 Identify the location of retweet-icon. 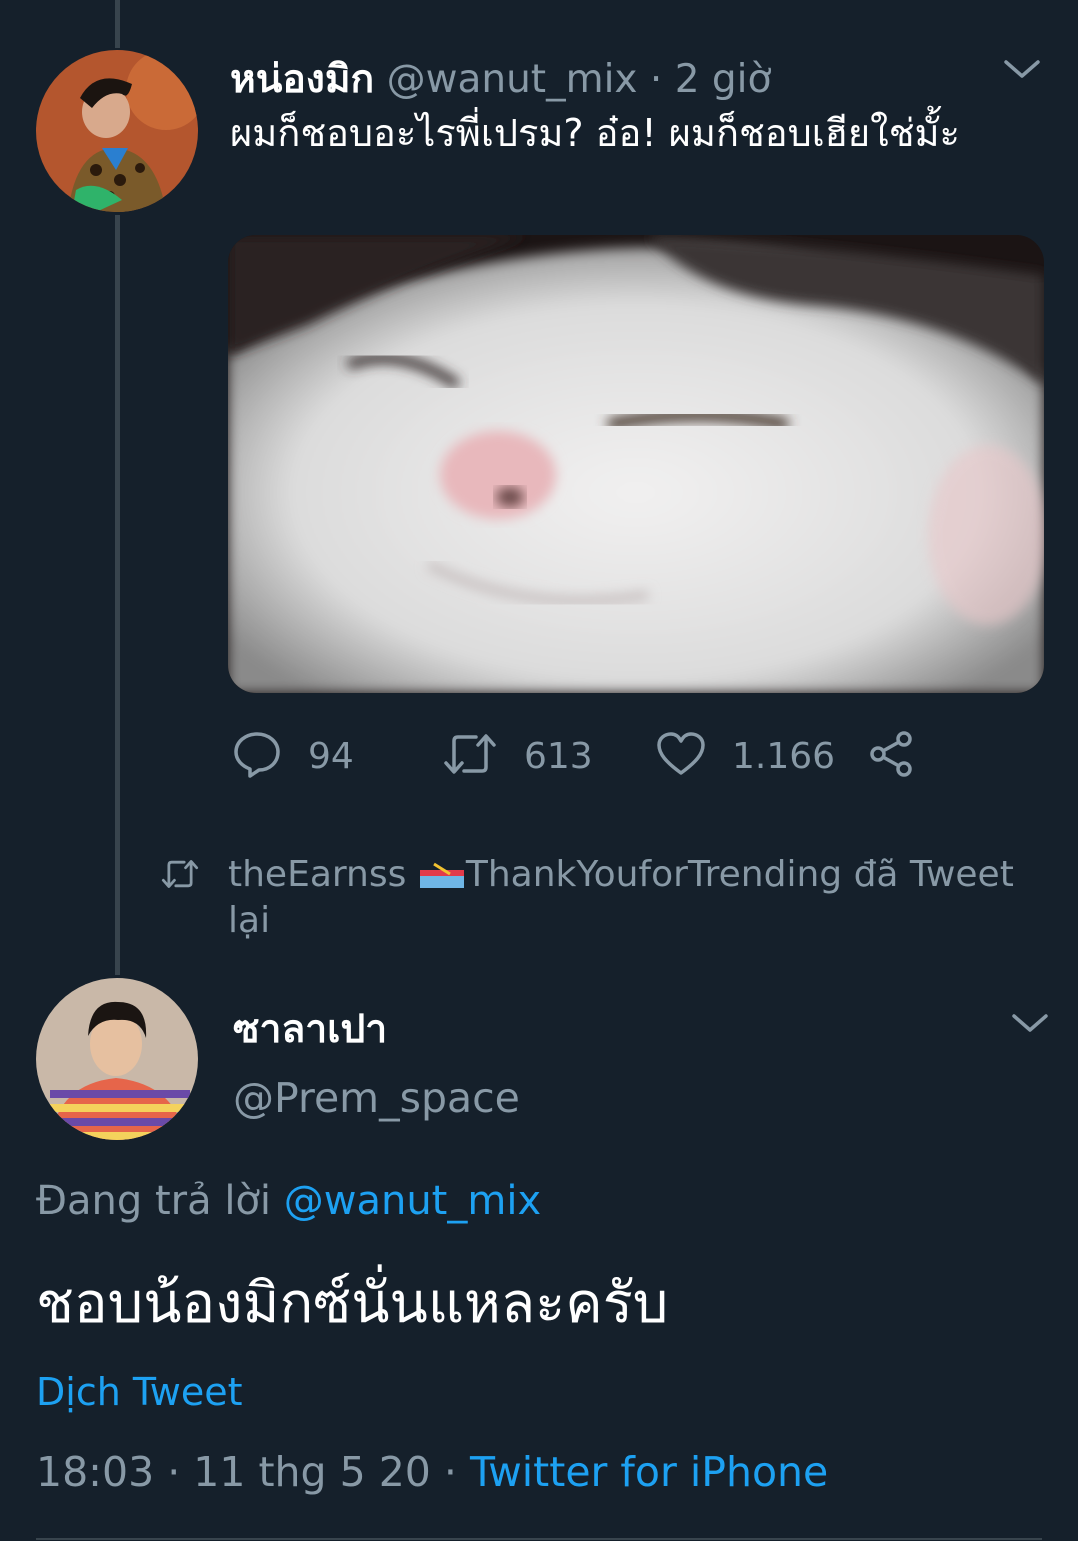
(470, 756).